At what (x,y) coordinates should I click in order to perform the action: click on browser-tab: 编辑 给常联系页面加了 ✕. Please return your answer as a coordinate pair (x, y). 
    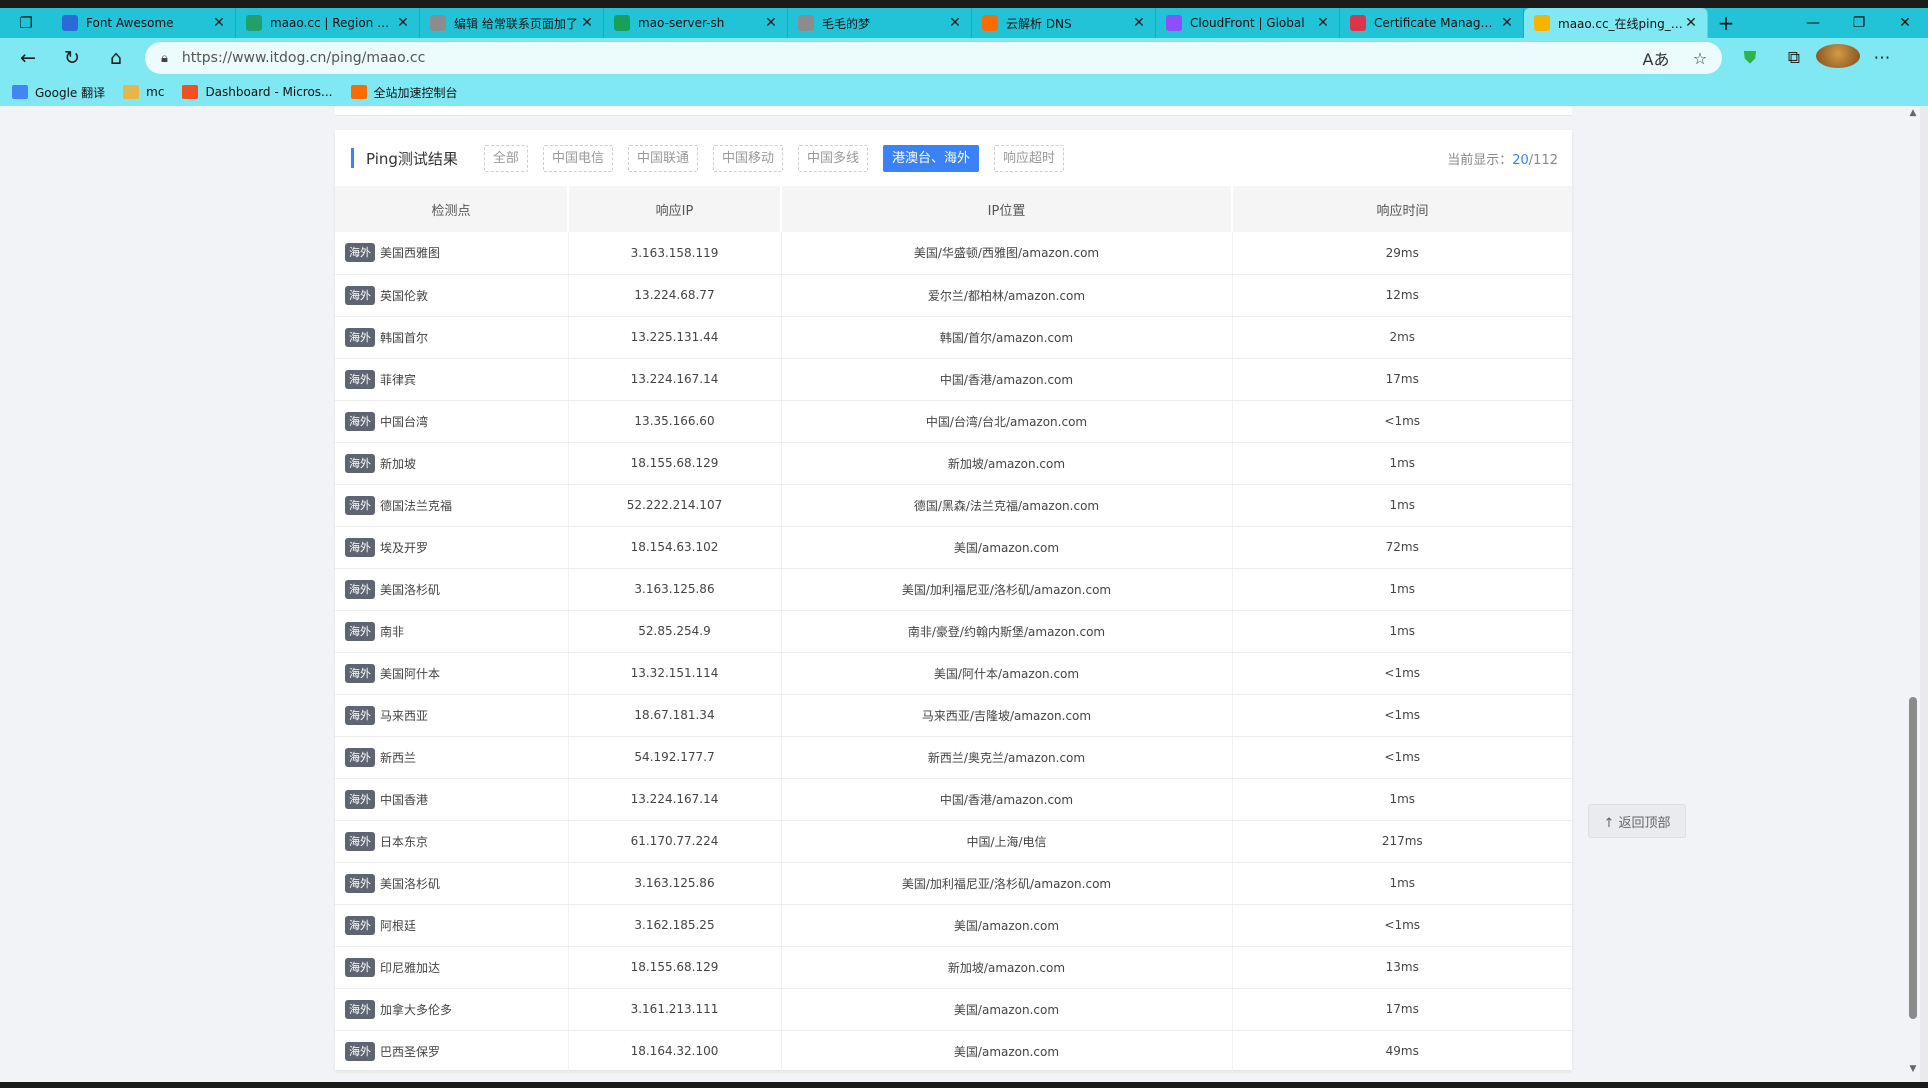
    Looking at the image, I should click on (512, 23).